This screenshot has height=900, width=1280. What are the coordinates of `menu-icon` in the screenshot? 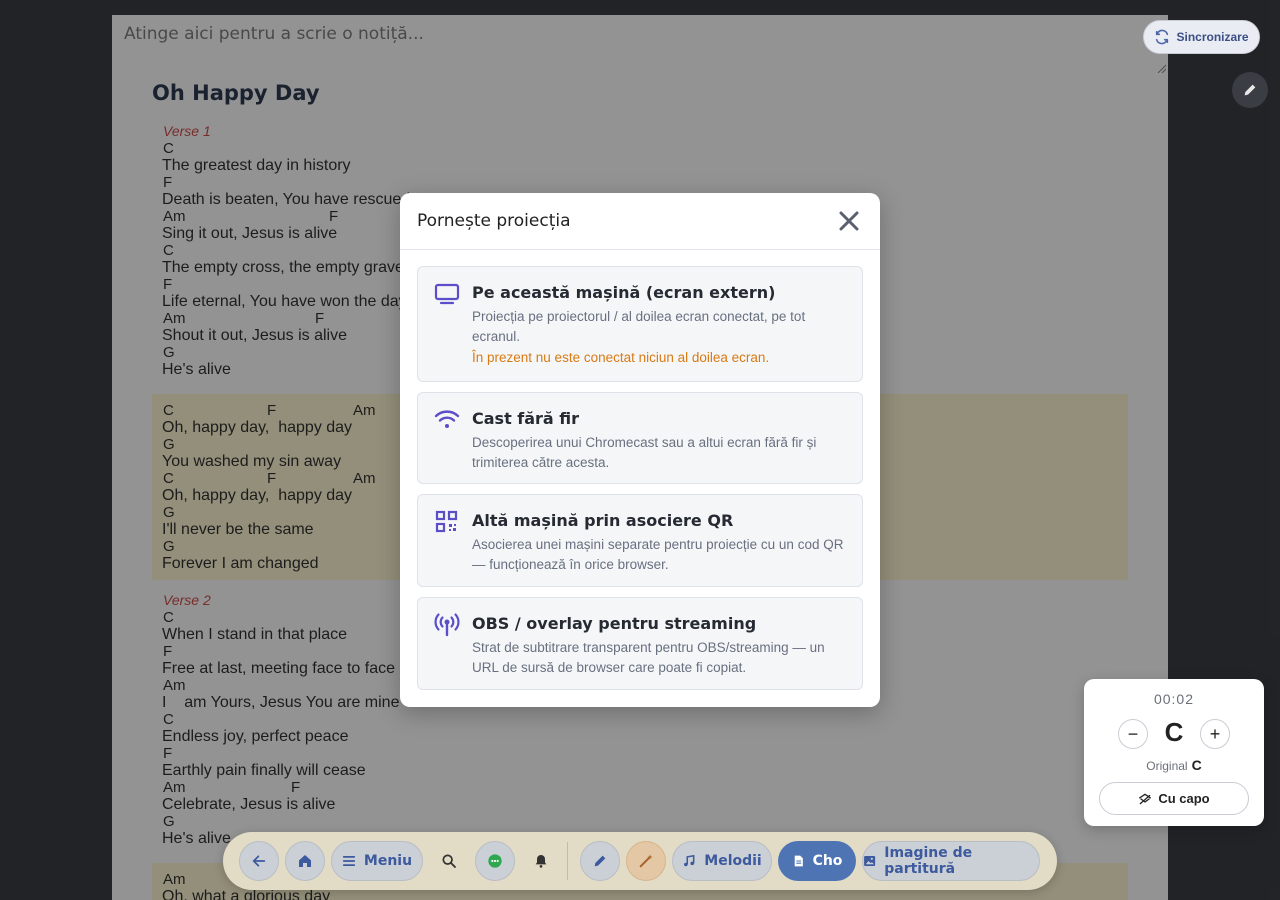 It's located at (349, 861).